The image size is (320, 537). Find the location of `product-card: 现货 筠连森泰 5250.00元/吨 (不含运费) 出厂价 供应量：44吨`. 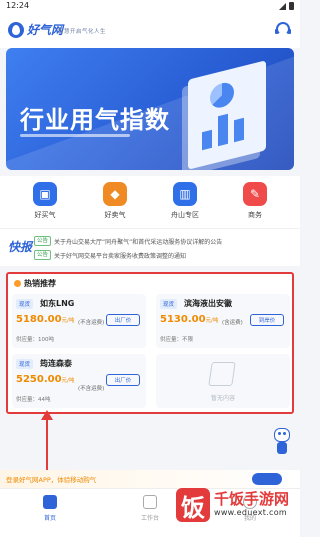

product-card: 现货 筠连森泰 5250.00元/吨 (不含运费) 出厂价 供应量：44吨 is located at coordinates (79, 381).